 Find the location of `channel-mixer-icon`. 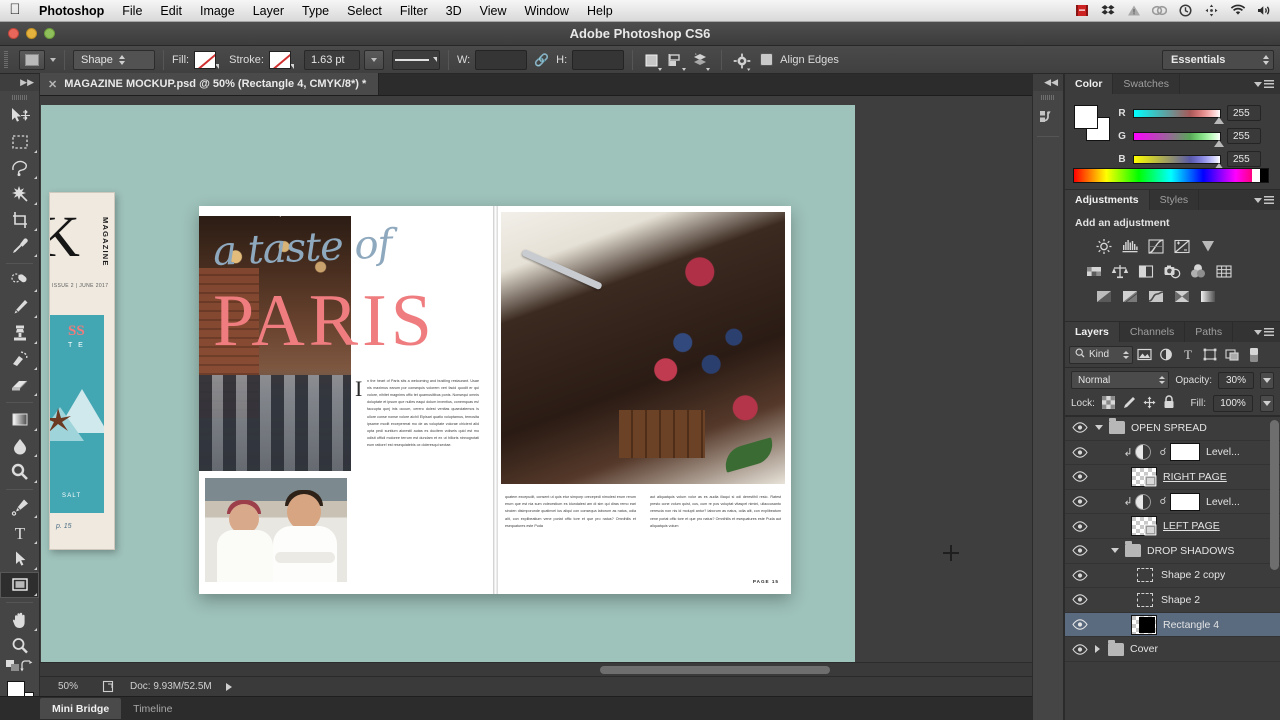

channel-mixer-icon is located at coordinates (1198, 271).